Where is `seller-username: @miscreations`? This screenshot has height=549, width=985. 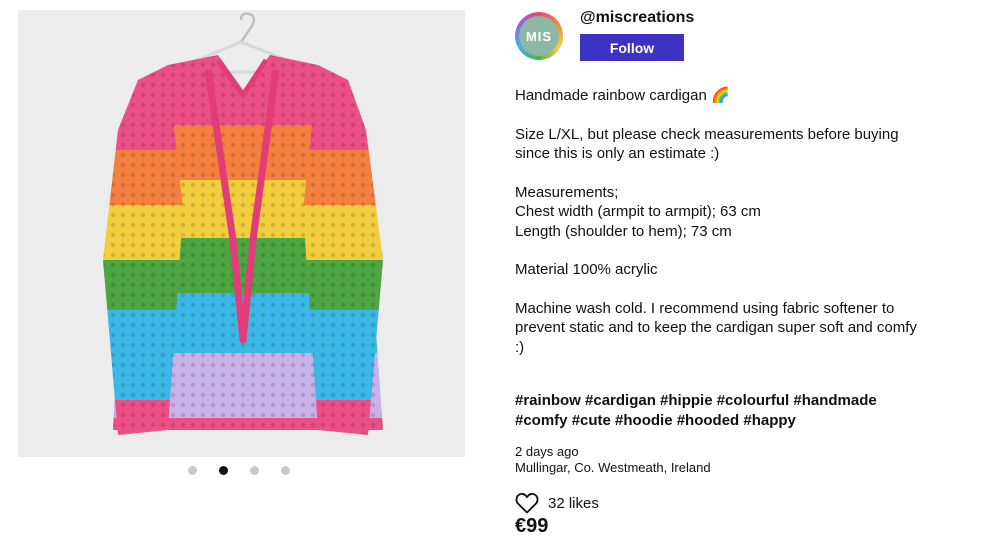
seller-username: @miscreations is located at coordinates (637, 18).